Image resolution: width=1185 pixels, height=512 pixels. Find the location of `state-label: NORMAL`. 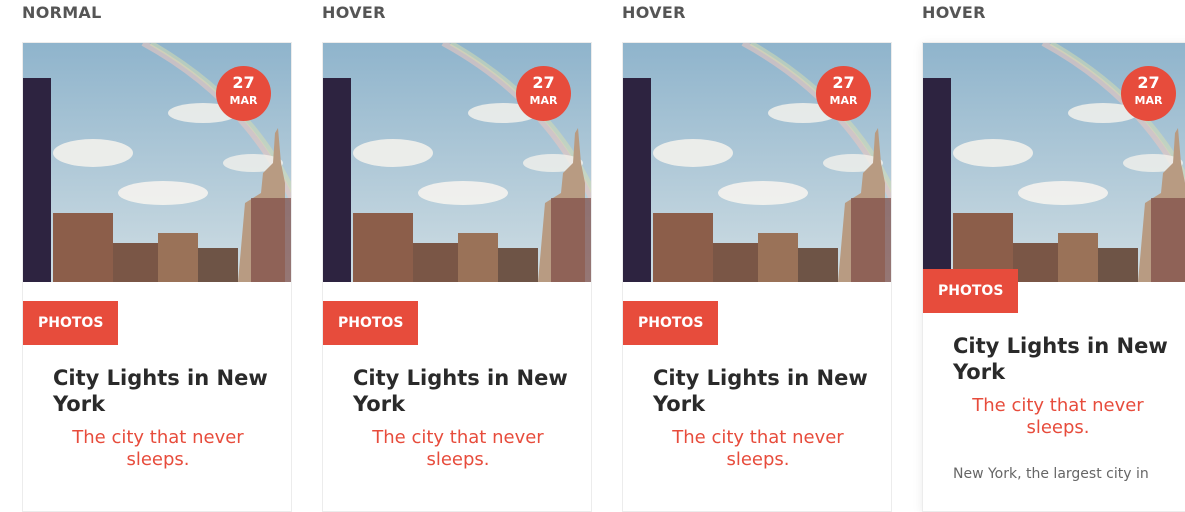

state-label: NORMAL is located at coordinates (62, 12).